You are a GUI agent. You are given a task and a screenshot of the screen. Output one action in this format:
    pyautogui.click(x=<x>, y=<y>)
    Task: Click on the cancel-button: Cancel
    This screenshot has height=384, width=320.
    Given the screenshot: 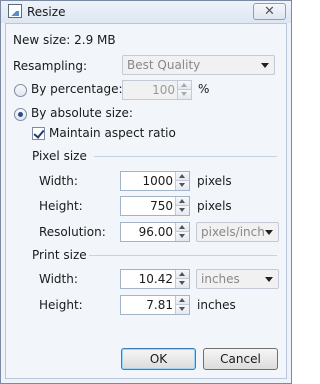 What is the action you would take?
    pyautogui.click(x=240, y=359)
    